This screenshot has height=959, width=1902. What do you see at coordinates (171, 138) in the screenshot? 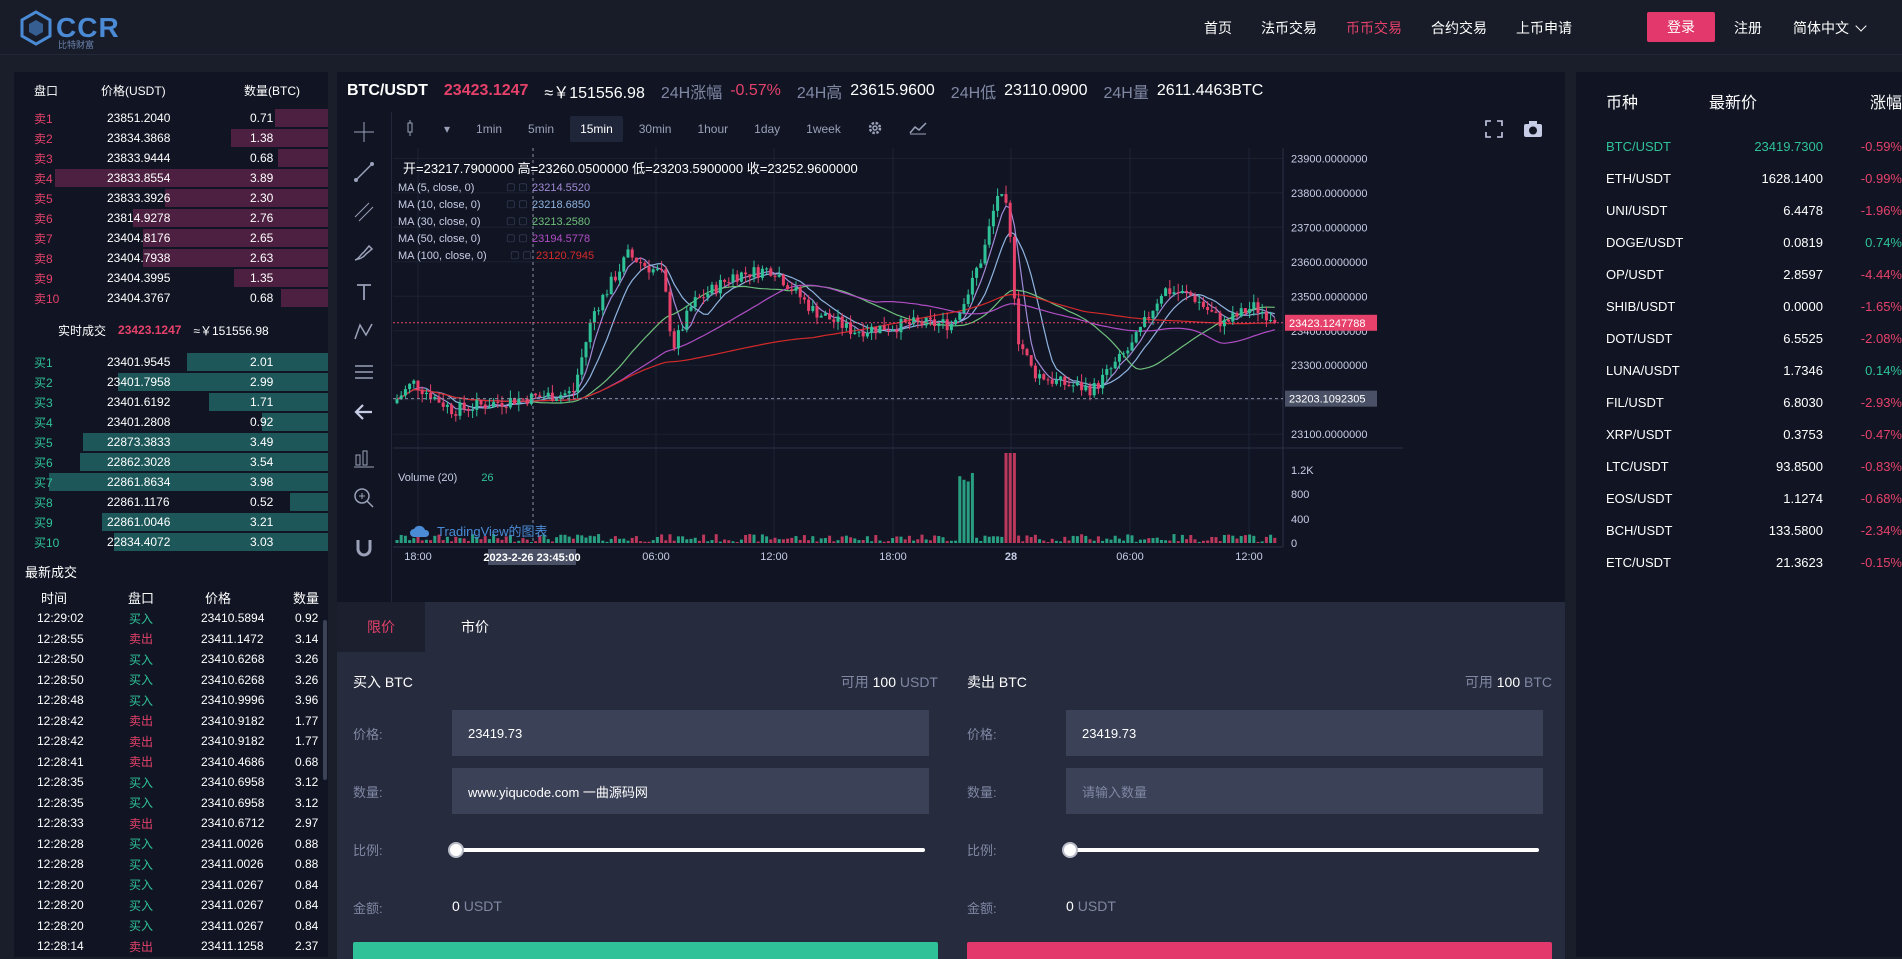
I see `ask-row: 卖2 23834.3868 1.38` at bounding box center [171, 138].